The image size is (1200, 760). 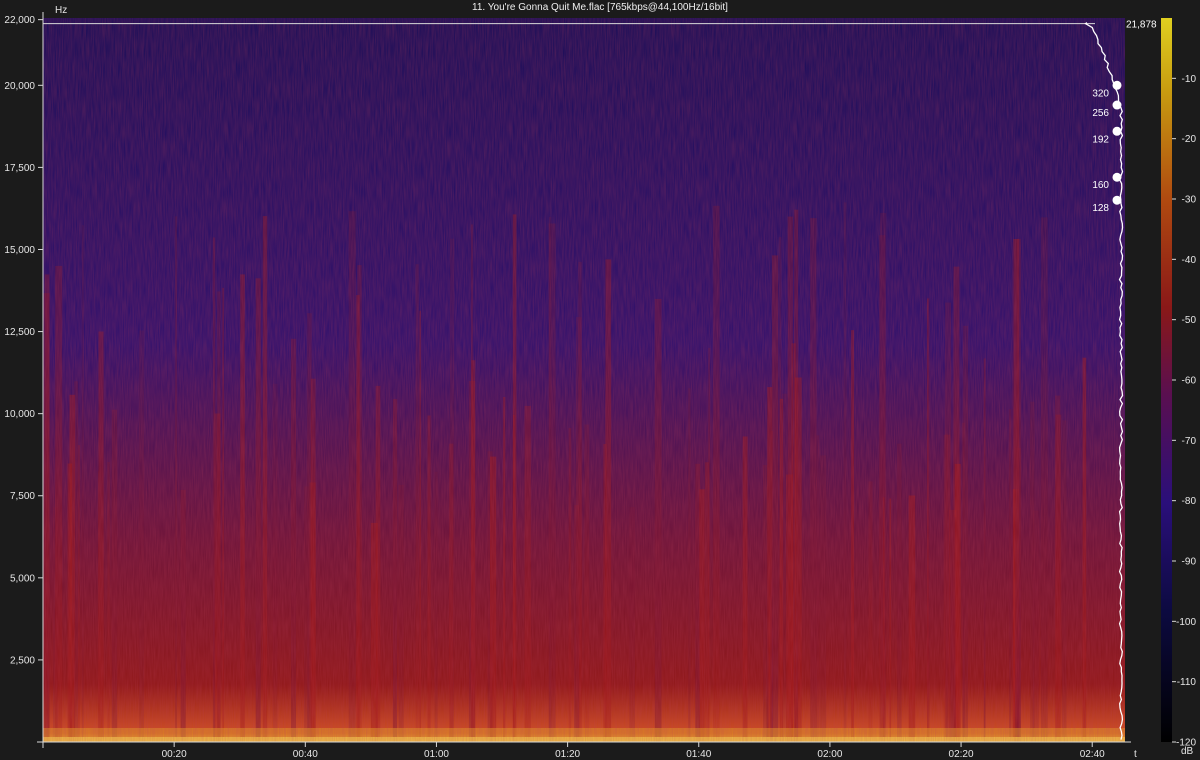 I want to click on bitrate-marker-label: 192, so click(x=1100, y=139).